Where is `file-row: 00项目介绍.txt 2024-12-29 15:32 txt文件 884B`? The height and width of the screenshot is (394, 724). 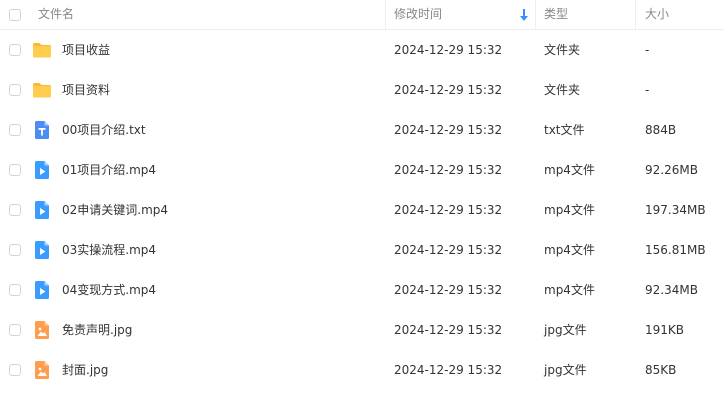
file-row: 00项目介绍.txt 2024-12-29 15:32 txt文件 884B is located at coordinates (362, 130).